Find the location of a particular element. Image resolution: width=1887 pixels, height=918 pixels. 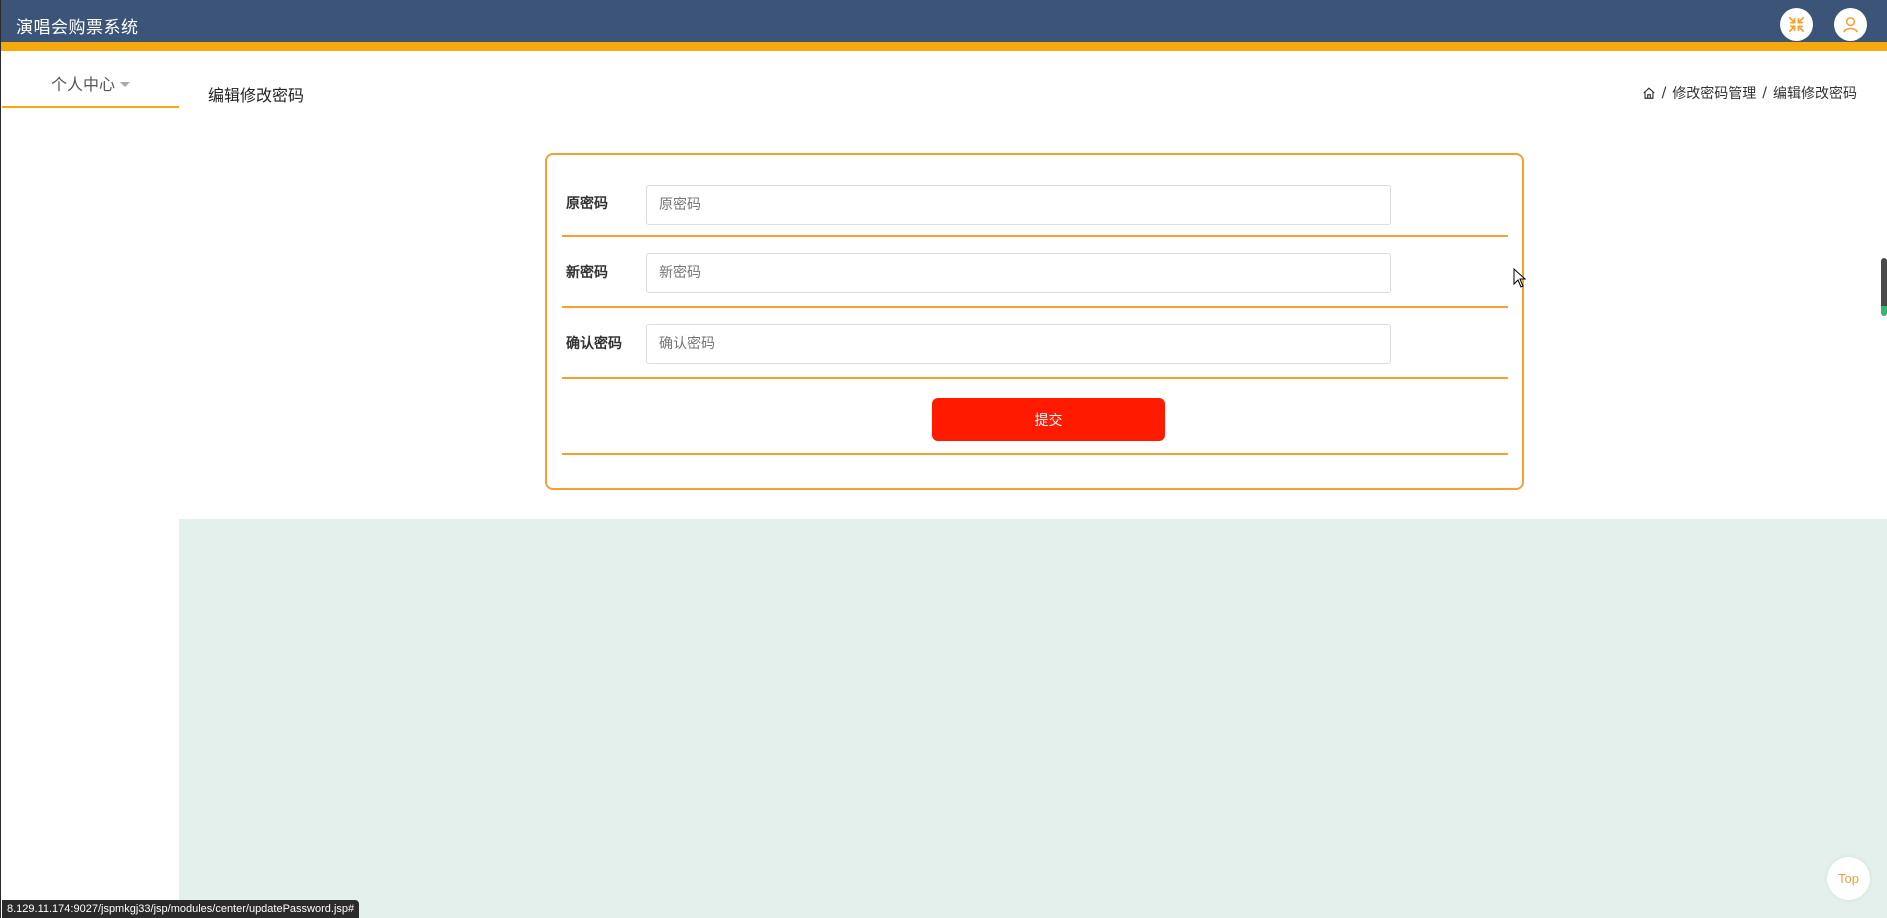

sidebar-item-personal-center: 个人中心 is located at coordinates (90, 84).